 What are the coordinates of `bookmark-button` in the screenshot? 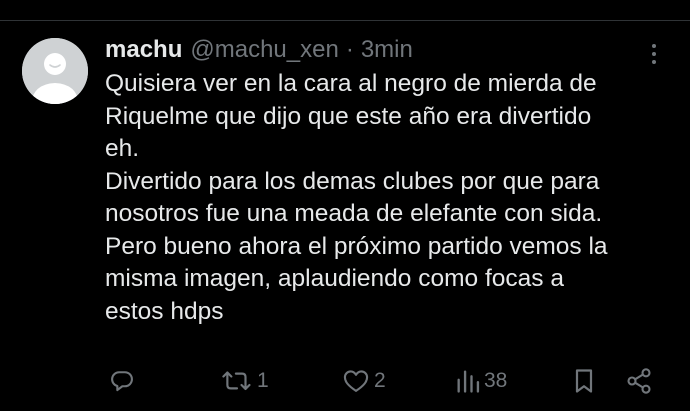 It's located at (584, 381).